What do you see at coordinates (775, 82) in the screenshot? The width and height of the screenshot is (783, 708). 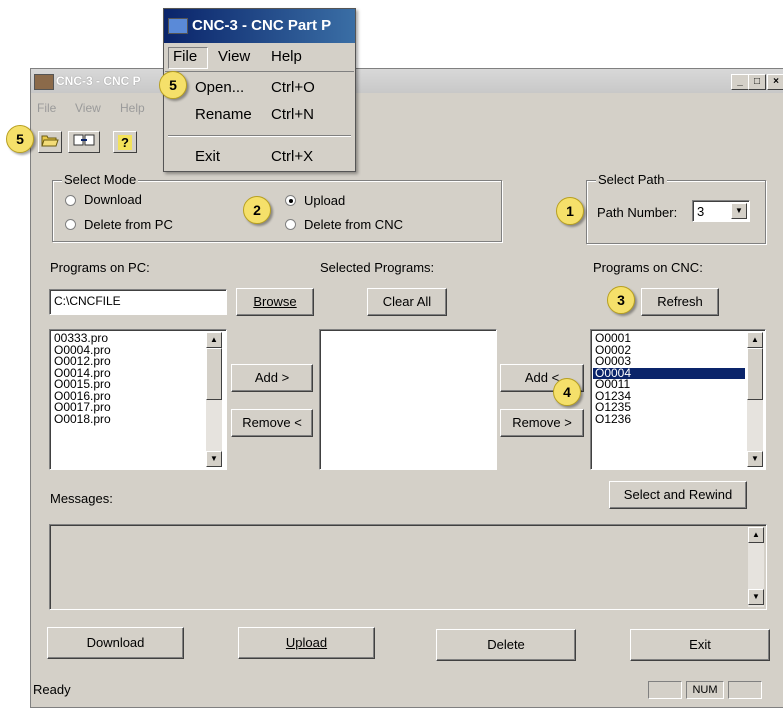 I see `close-button: ×` at bounding box center [775, 82].